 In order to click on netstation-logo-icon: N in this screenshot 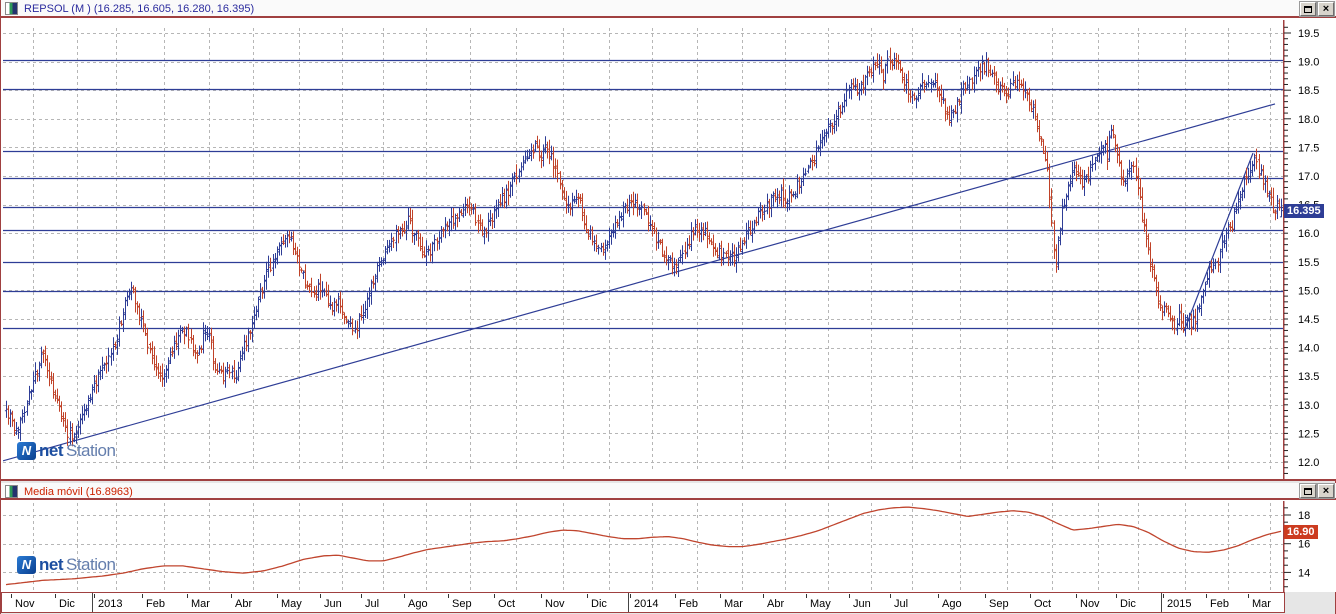, I will do `click(26, 451)`.